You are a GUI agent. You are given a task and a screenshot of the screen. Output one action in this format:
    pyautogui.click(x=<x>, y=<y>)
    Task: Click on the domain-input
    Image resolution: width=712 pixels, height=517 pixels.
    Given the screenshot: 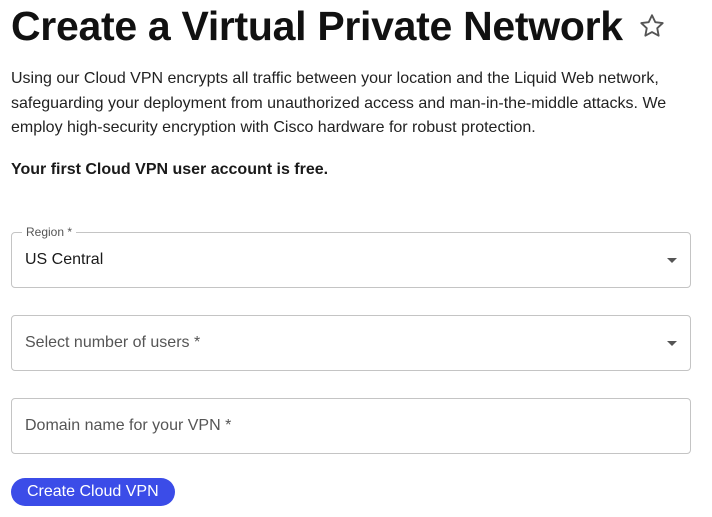 What is the action you would take?
    pyautogui.click(x=351, y=426)
    